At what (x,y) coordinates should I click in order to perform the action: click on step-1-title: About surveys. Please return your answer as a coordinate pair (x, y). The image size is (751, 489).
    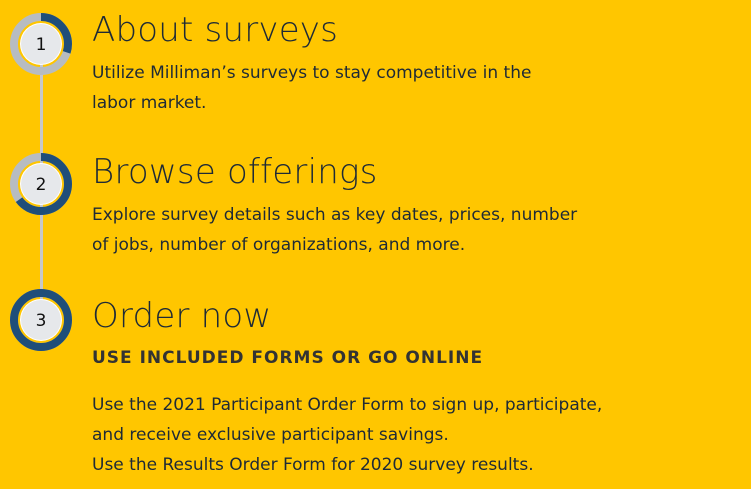
    Looking at the image, I should click on (215, 30).